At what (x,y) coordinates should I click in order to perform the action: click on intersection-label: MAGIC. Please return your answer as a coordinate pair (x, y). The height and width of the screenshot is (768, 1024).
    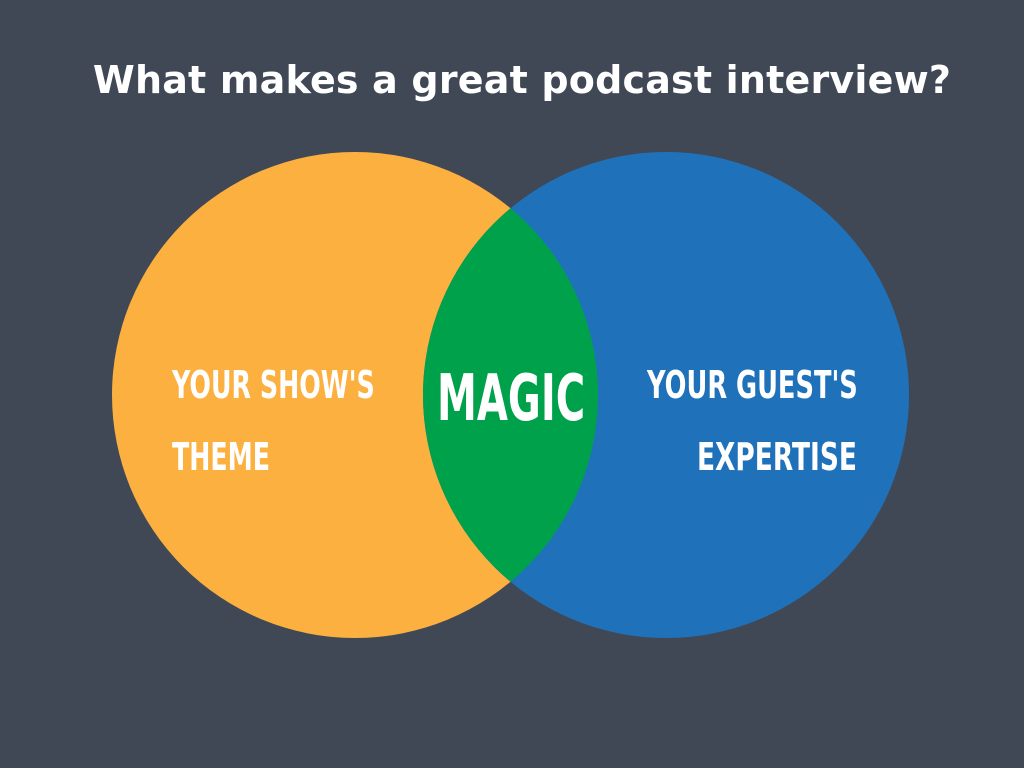
    Looking at the image, I should click on (511, 399).